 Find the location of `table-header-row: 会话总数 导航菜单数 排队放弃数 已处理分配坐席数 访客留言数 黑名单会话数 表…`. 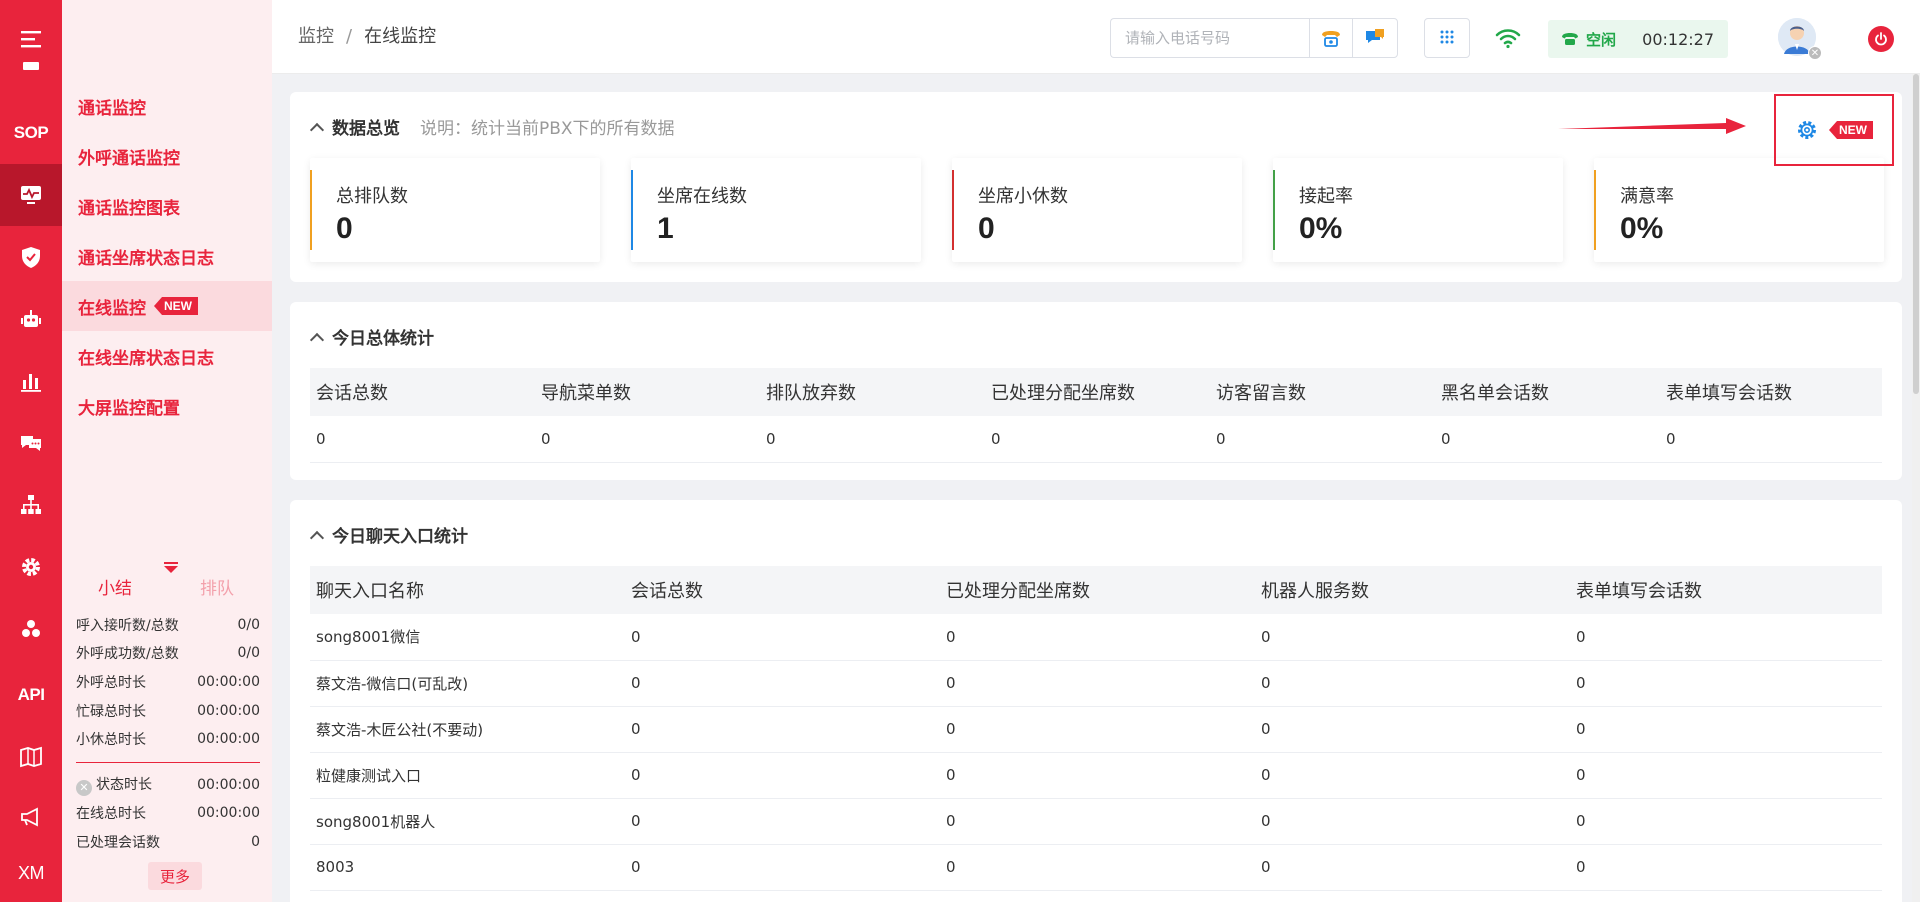

table-header-row: 会话总数 导航菜单数 排队放弃数 已处理分配坐席数 访客留言数 黑名单会话数 表… is located at coordinates (1096, 392).